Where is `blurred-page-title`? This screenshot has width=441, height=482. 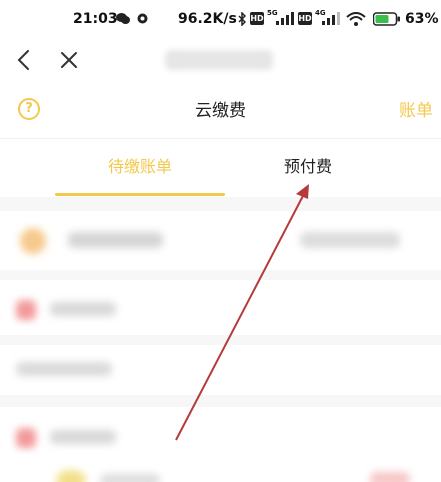 blurred-page-title is located at coordinates (219, 60).